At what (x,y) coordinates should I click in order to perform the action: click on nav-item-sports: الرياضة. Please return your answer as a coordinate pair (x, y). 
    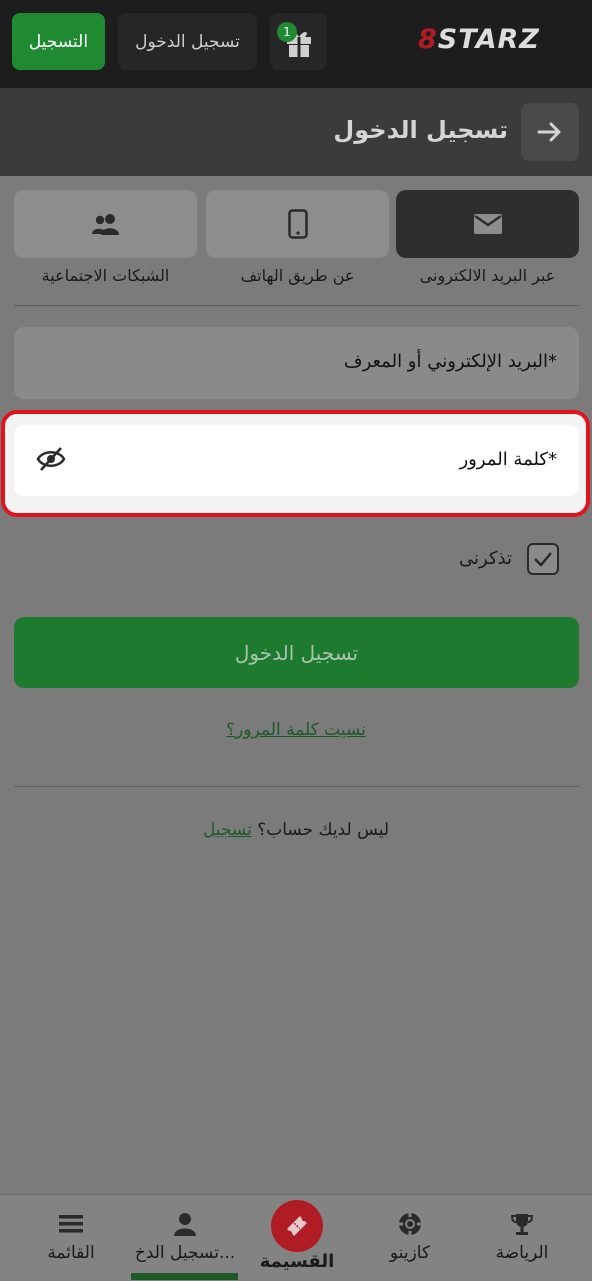
    Looking at the image, I should click on (522, 1238).